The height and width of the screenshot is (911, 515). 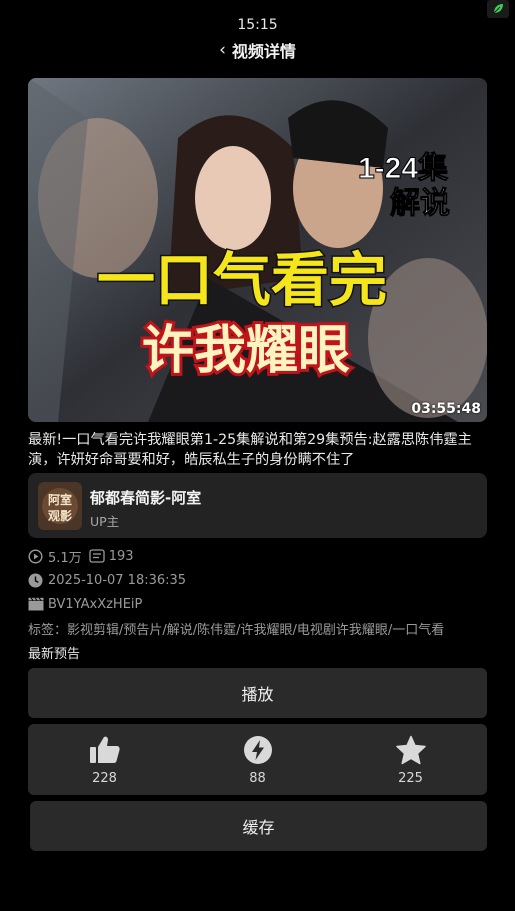 I want to click on publish-date: 2025-10-07 18:36:35, so click(x=117, y=580).